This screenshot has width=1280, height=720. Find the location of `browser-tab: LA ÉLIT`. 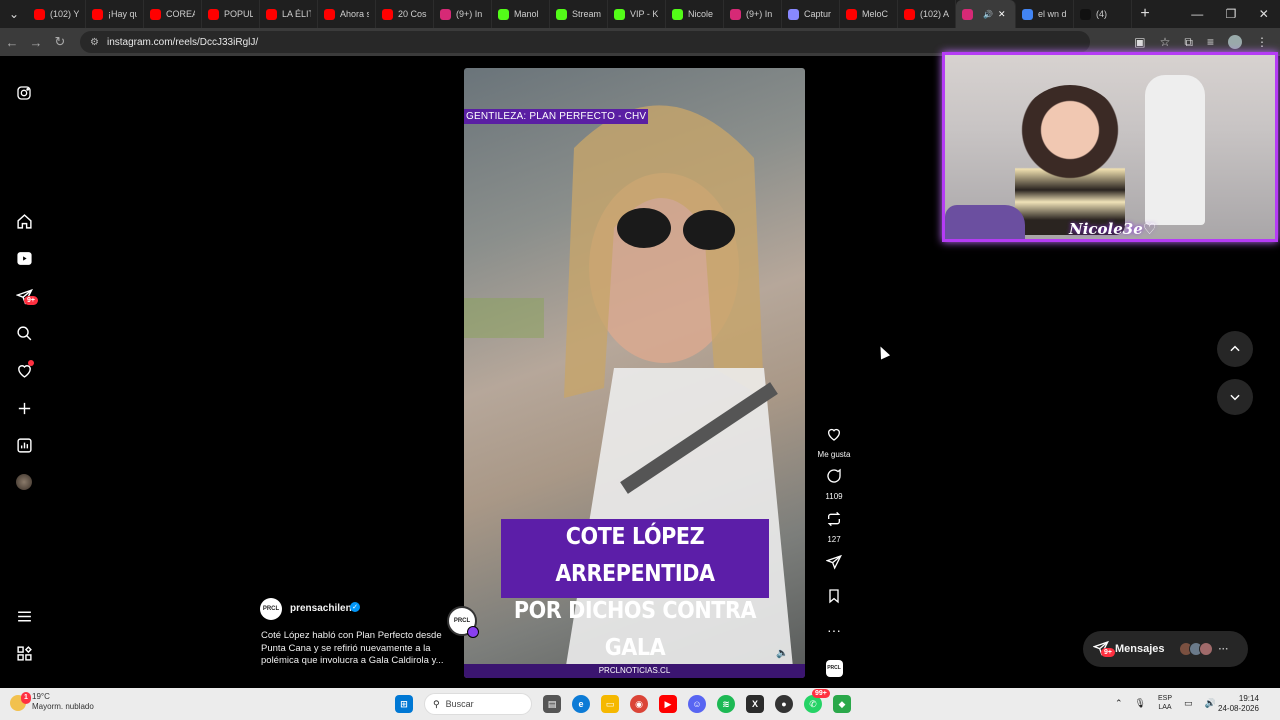

browser-tab: LA ÉLIT is located at coordinates (289, 14).